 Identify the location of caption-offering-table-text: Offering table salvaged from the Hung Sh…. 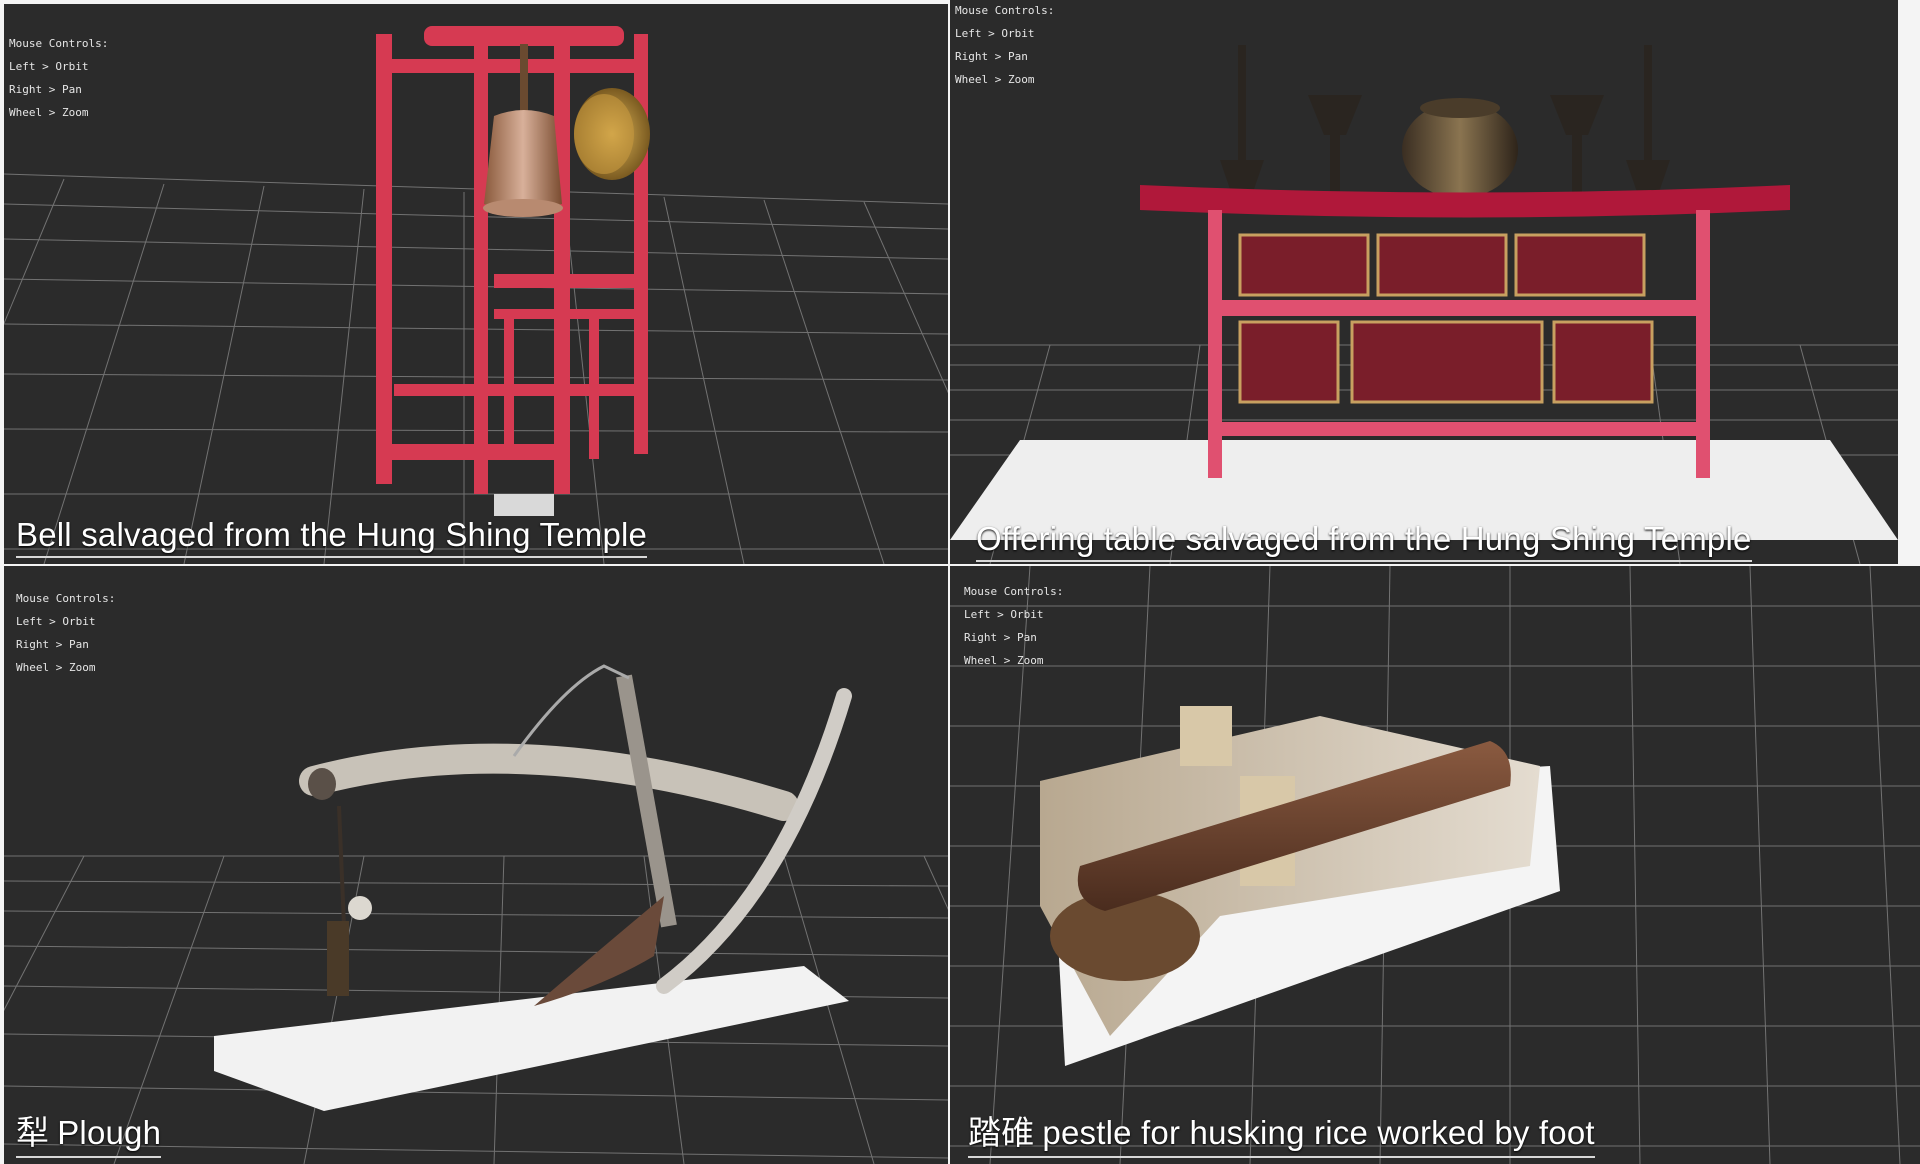
(1364, 538).